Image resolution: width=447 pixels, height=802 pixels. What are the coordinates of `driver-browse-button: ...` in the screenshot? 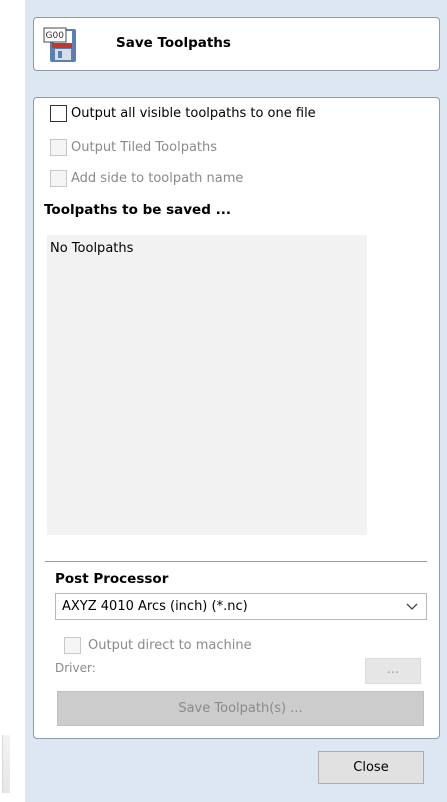 It's located at (393, 671).